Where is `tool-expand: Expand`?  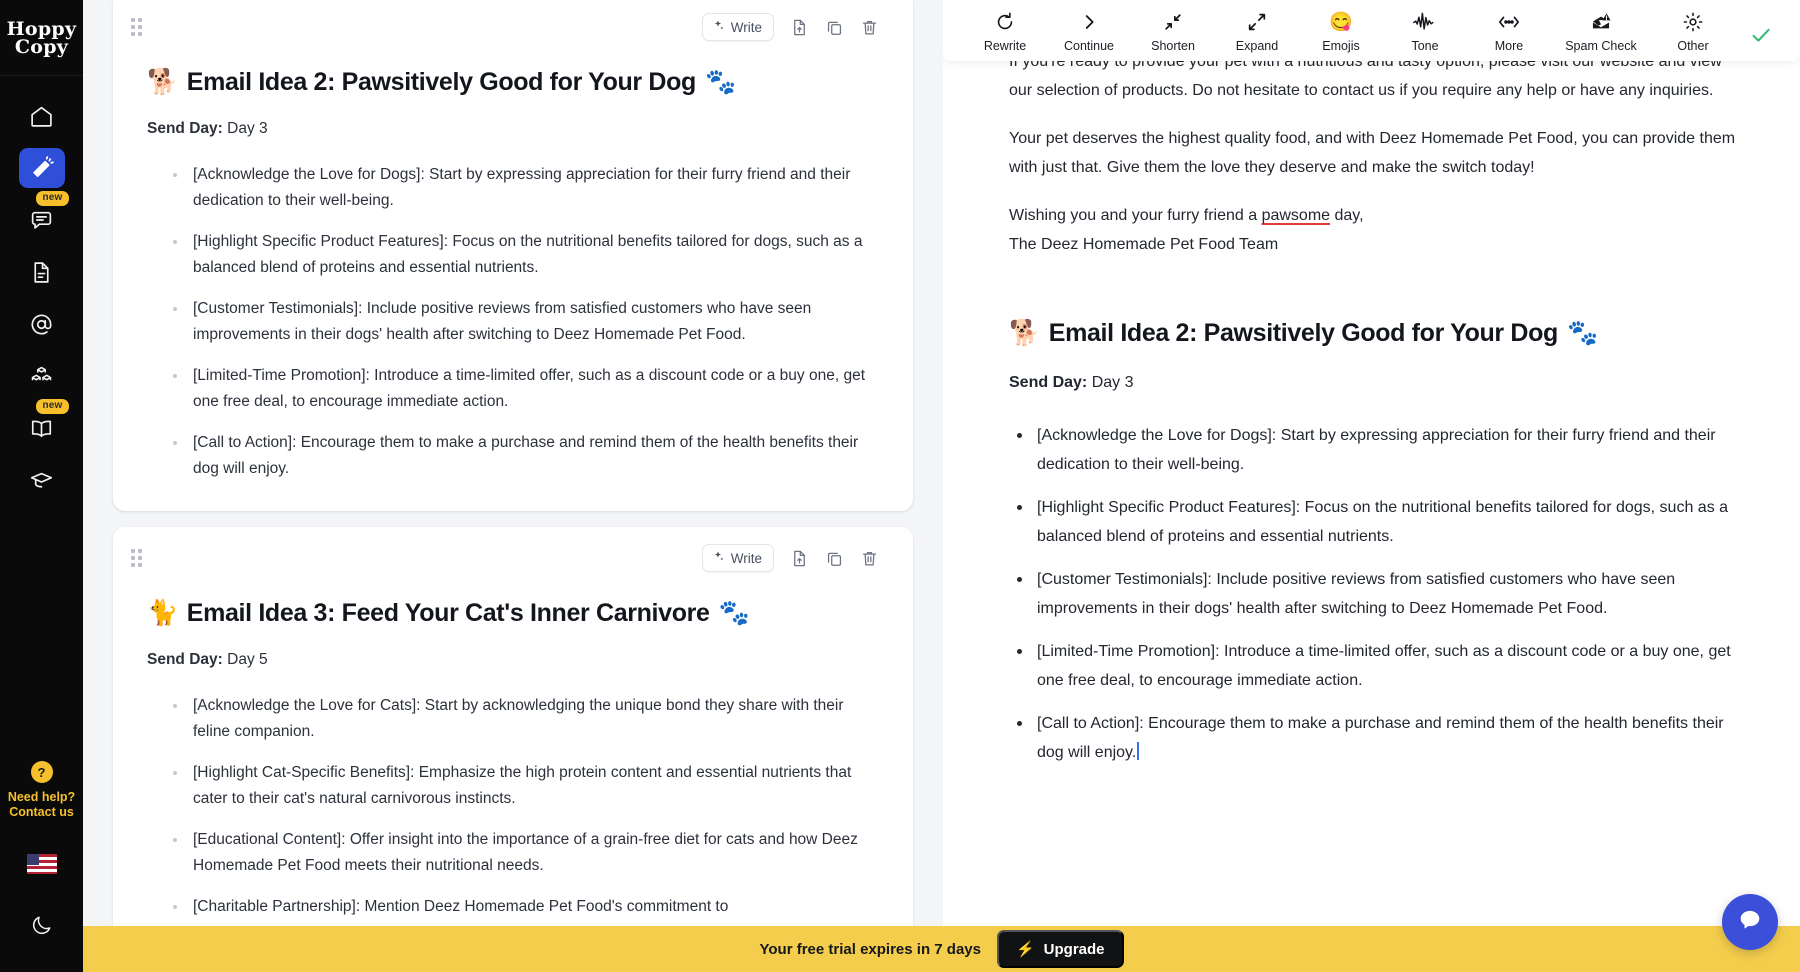
tool-expand: Expand is located at coordinates (1257, 27).